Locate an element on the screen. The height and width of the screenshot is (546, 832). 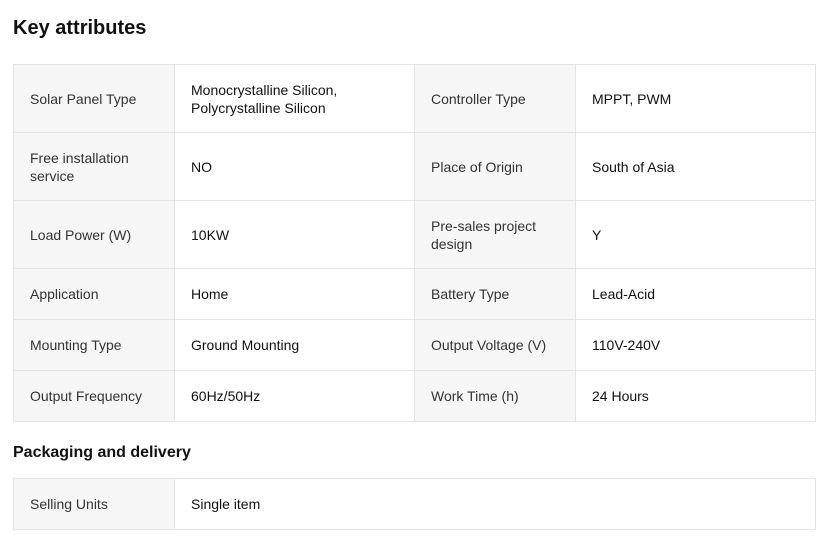
attribute-value: MPPT, PWM is located at coordinates (695, 98).